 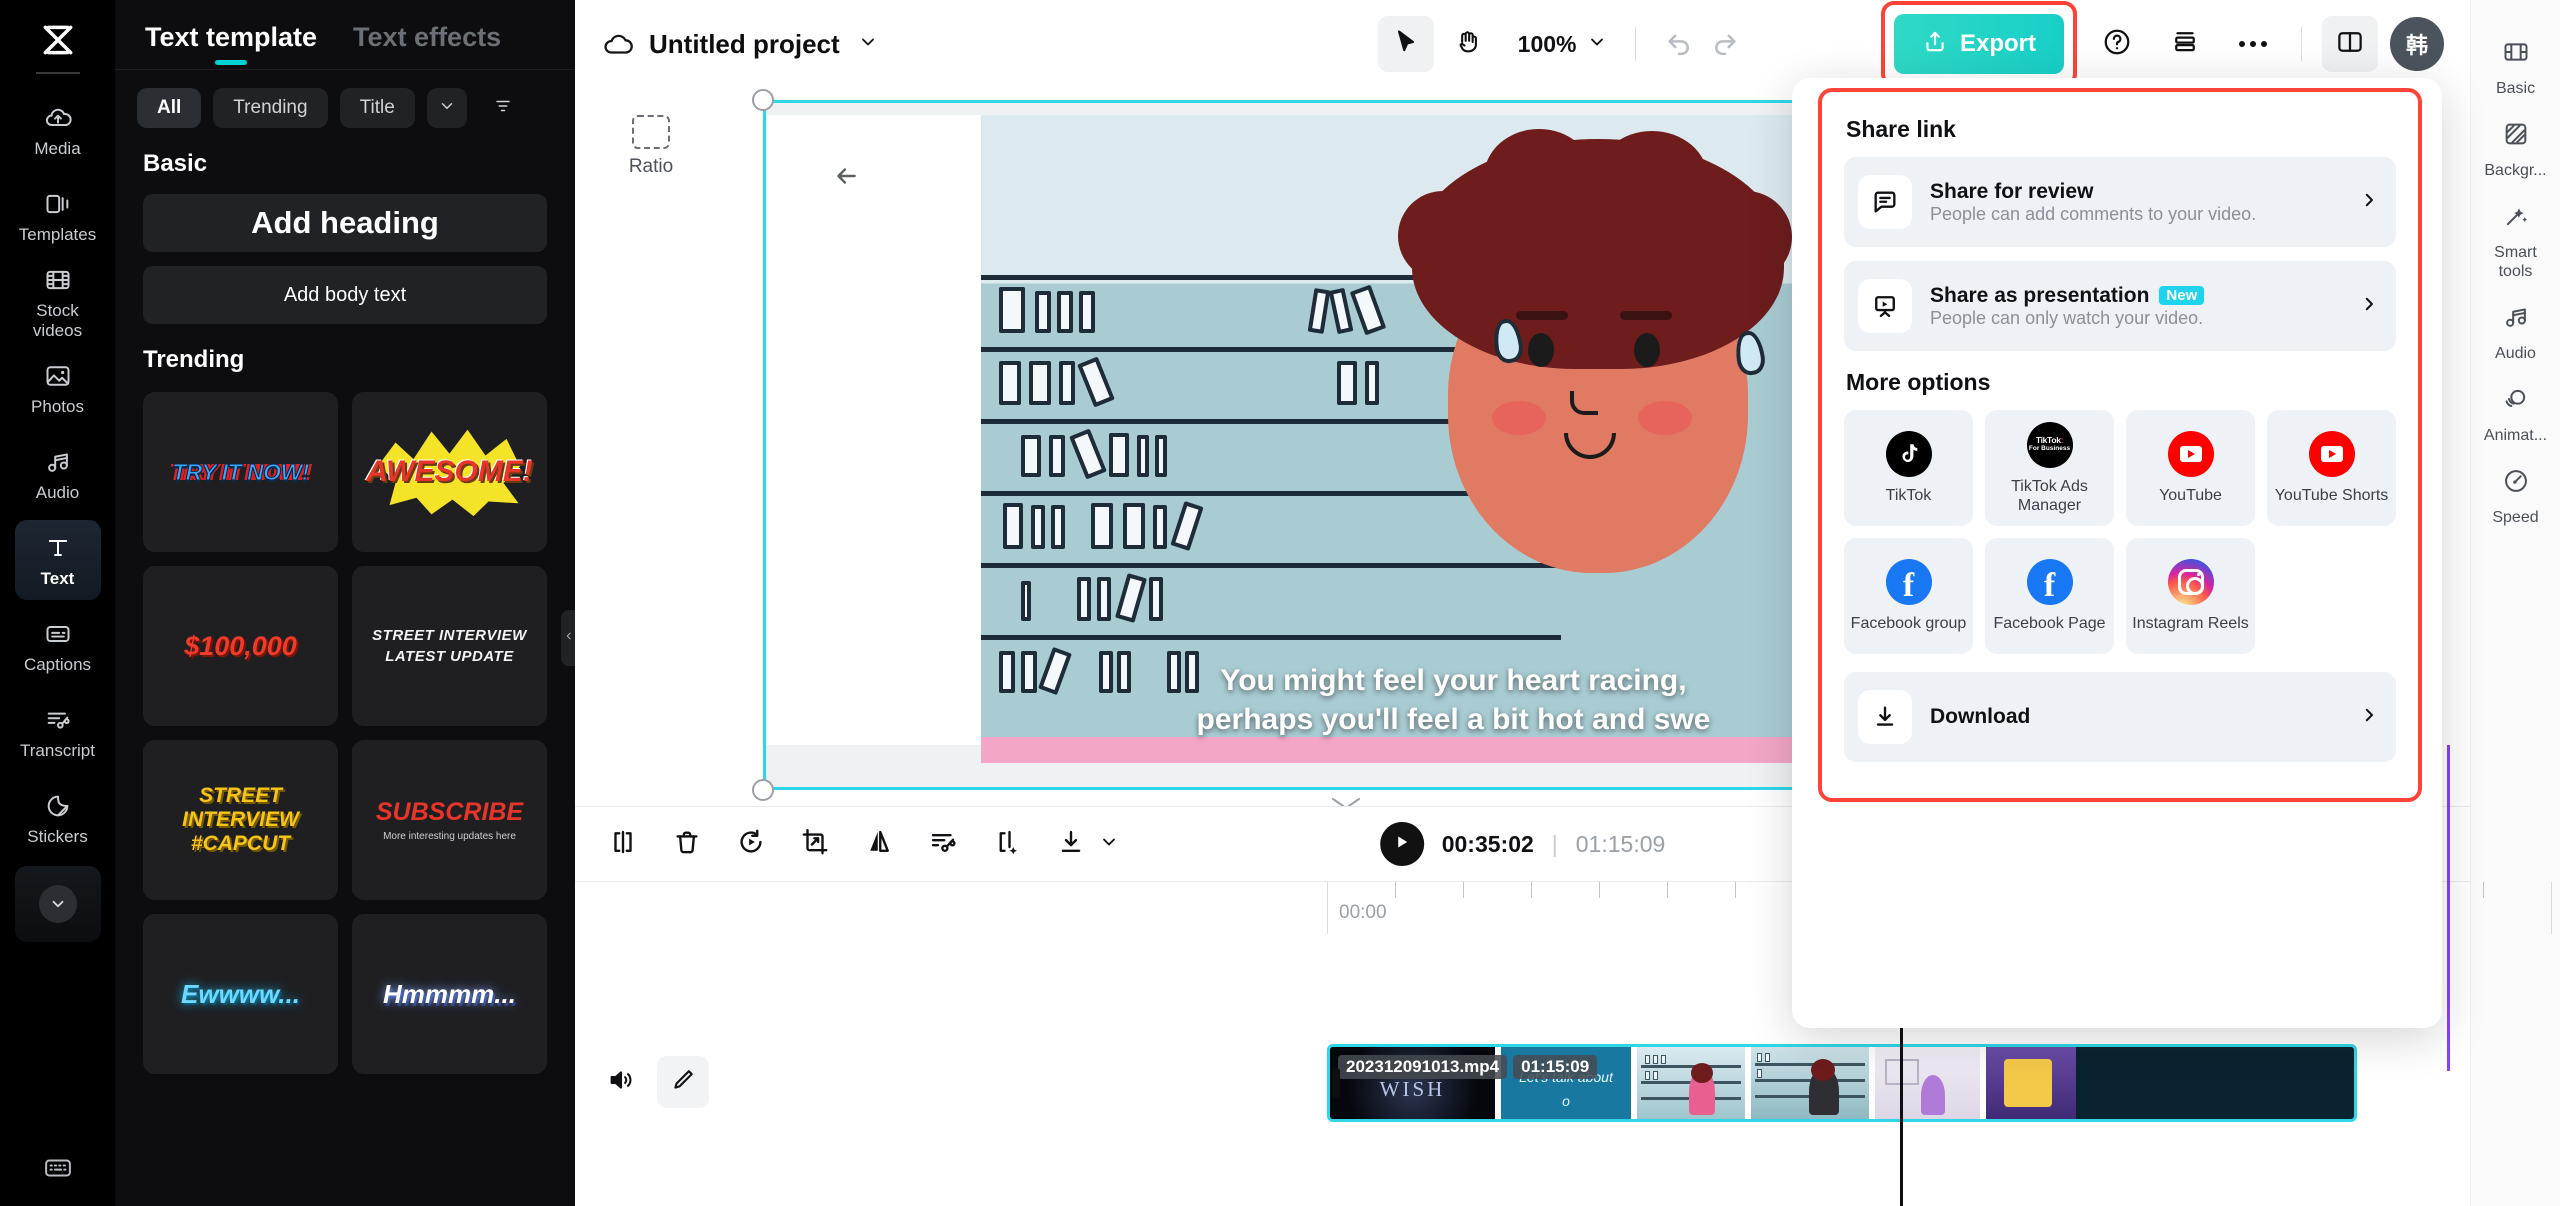 What do you see at coordinates (449, 646) in the screenshot?
I see `template-card: STREET INTERVIEW LATEST UPDATE` at bounding box center [449, 646].